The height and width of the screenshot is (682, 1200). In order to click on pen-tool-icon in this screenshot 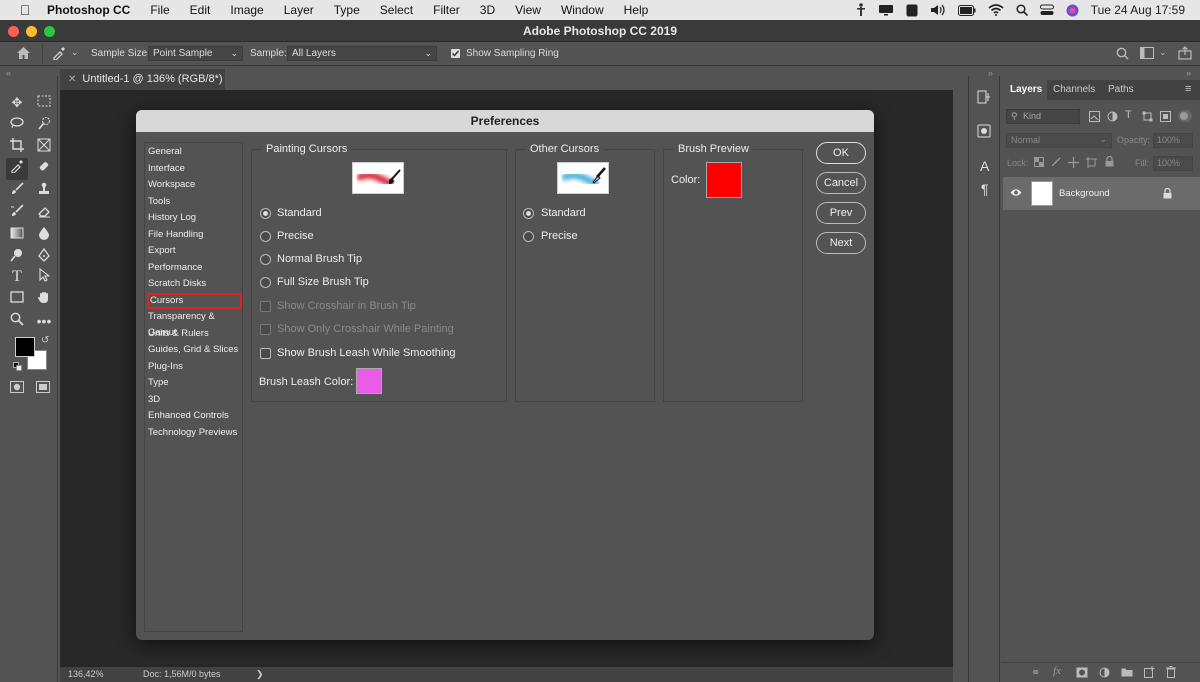, I will do `click(44, 256)`.